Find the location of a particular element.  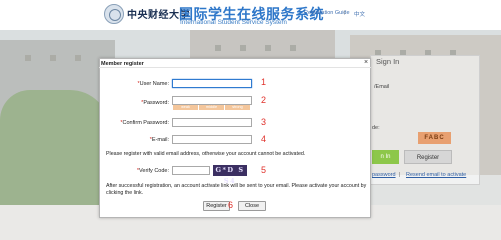

password-label: *Password: is located at coordinates (155, 103).